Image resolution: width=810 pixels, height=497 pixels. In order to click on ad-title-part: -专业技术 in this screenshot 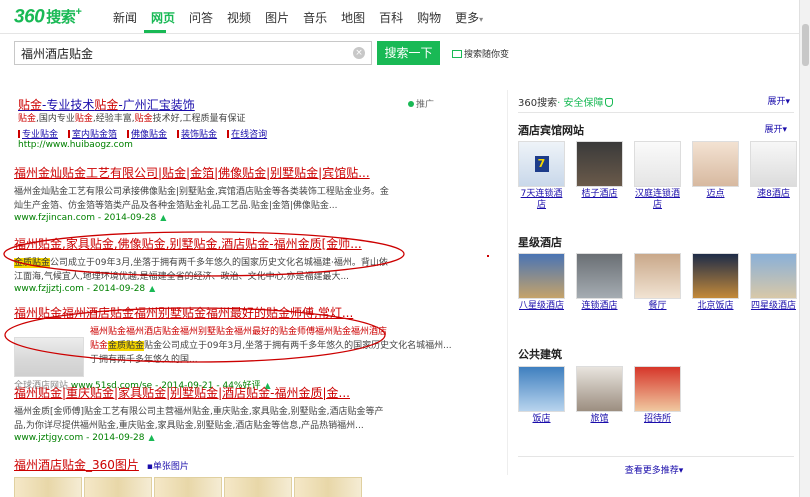, I will do `click(68, 105)`.